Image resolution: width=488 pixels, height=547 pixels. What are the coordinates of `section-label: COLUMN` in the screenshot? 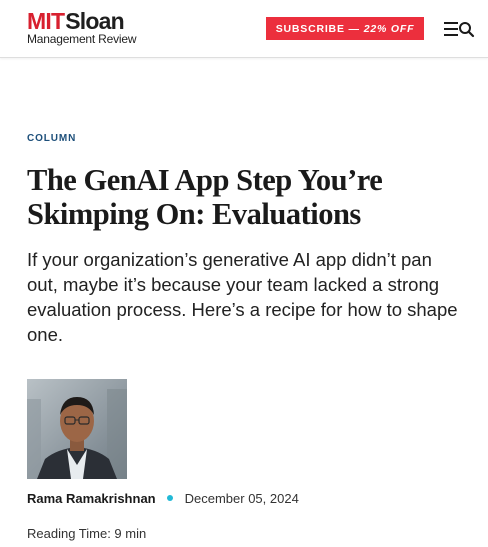 It's located at (51, 138).